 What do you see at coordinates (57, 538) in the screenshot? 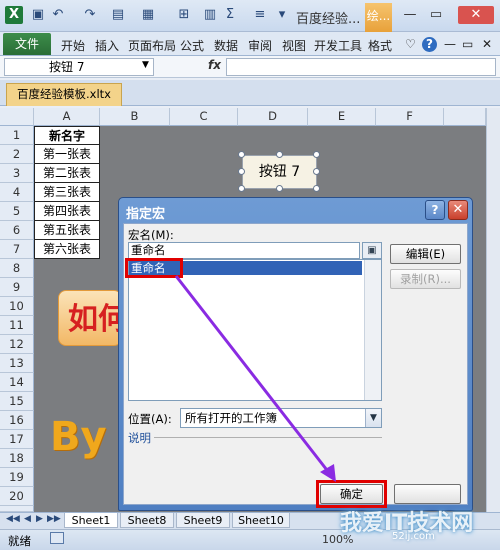
I see `macro-record-icon` at bounding box center [57, 538].